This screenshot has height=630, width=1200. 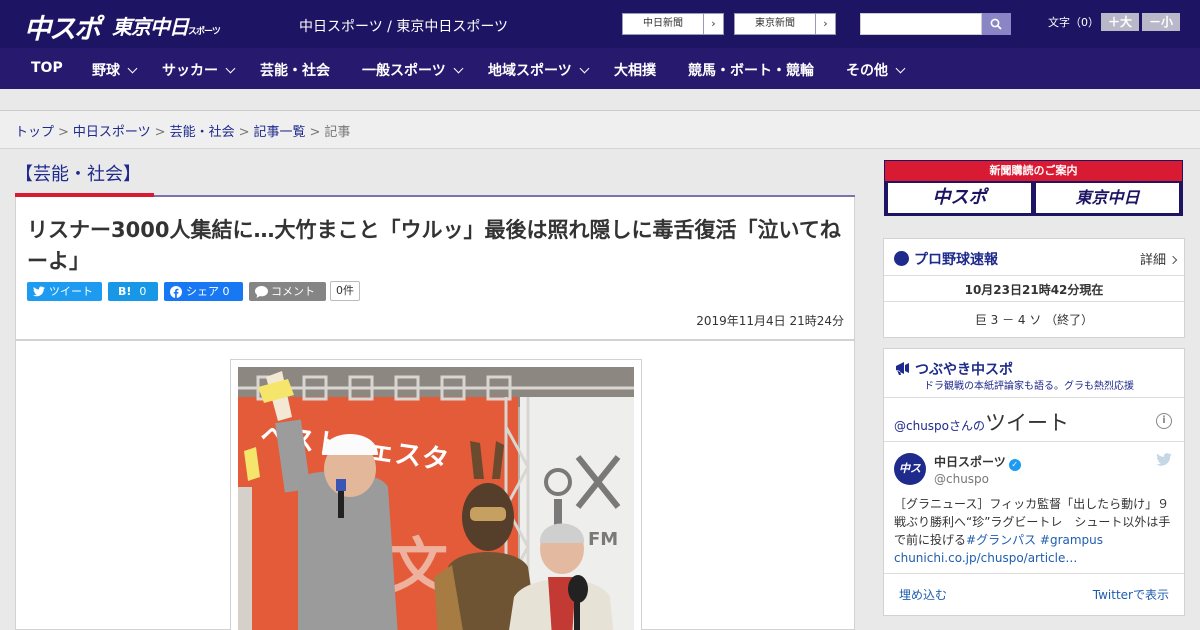 I want to click on tweet-button: ツイート, so click(x=64, y=291).